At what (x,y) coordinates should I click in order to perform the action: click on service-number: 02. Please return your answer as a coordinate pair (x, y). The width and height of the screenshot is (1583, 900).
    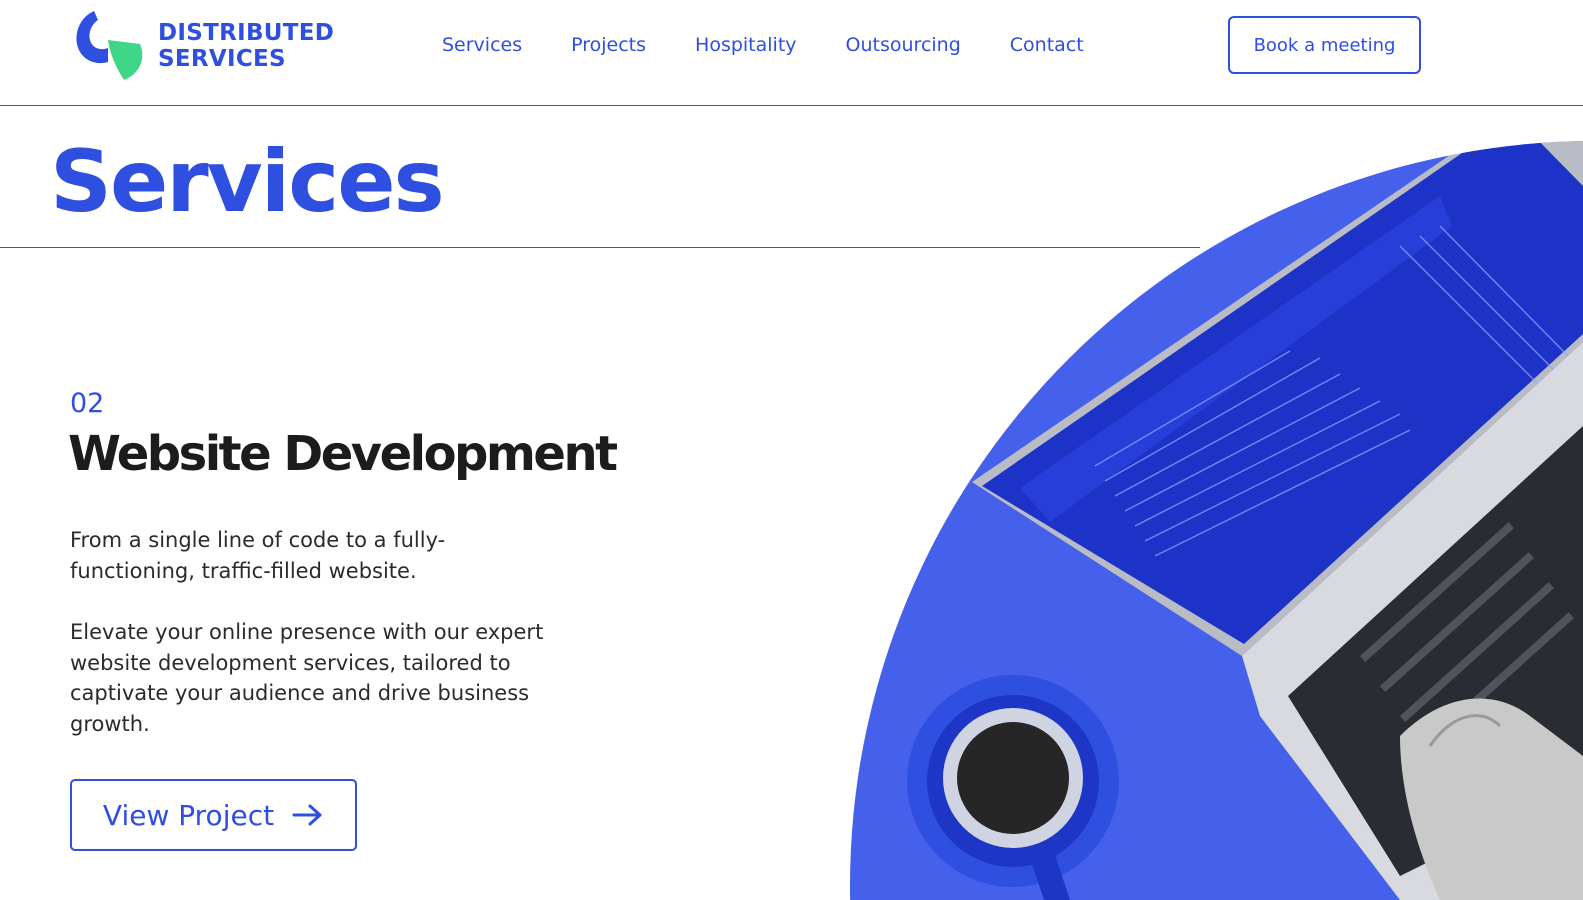
    Looking at the image, I should click on (87, 403).